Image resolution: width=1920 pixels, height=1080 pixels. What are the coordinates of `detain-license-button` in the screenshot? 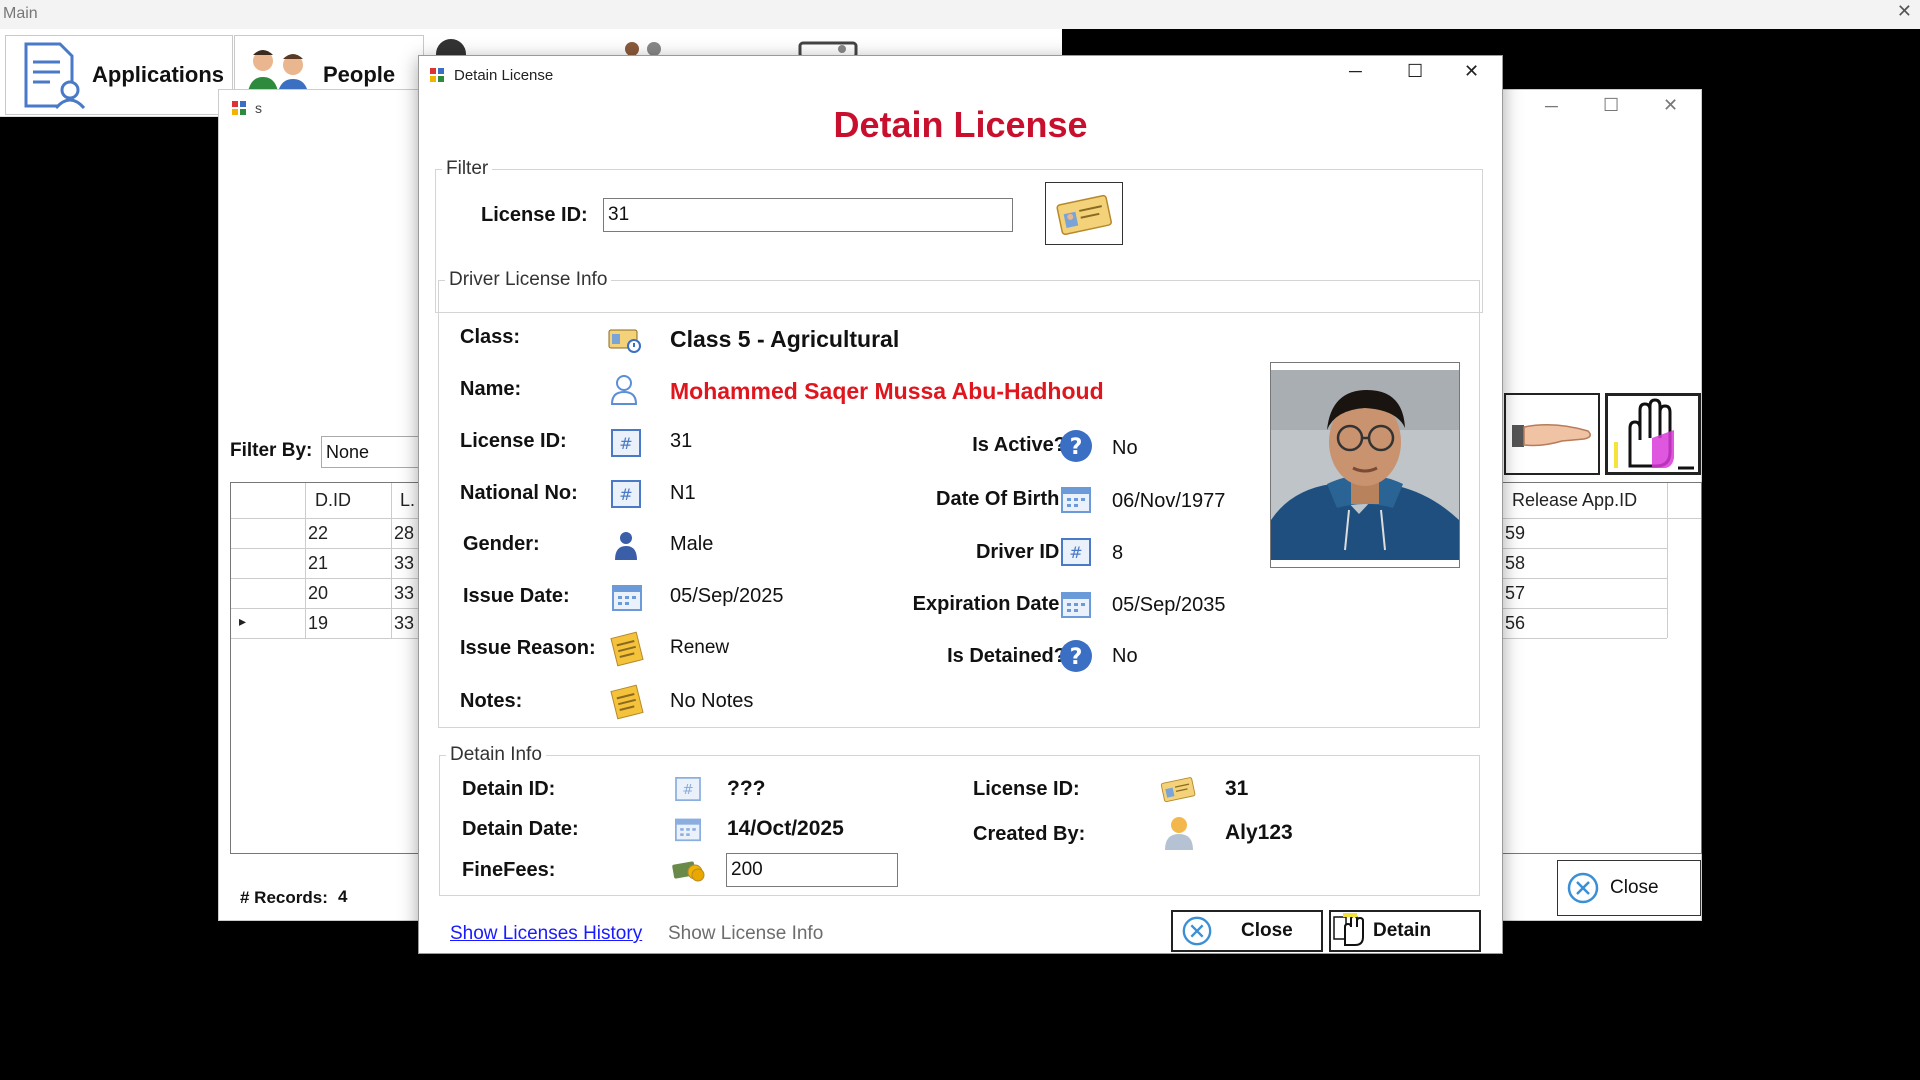 It's located at (1653, 434).